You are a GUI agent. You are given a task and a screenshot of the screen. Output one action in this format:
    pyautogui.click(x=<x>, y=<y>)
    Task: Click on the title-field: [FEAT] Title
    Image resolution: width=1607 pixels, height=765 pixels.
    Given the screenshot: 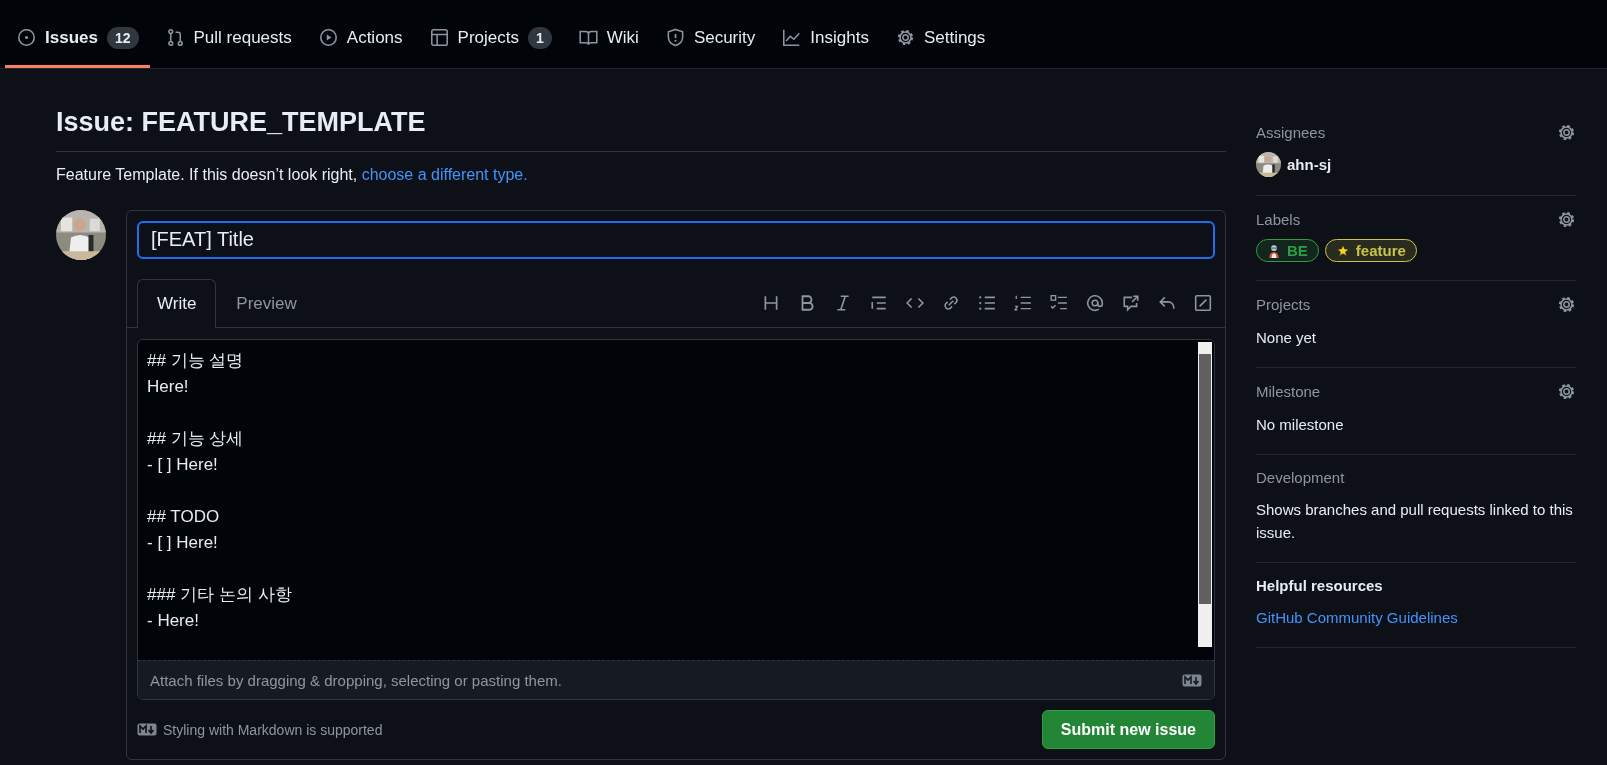 What is the action you would take?
    pyautogui.click(x=676, y=240)
    